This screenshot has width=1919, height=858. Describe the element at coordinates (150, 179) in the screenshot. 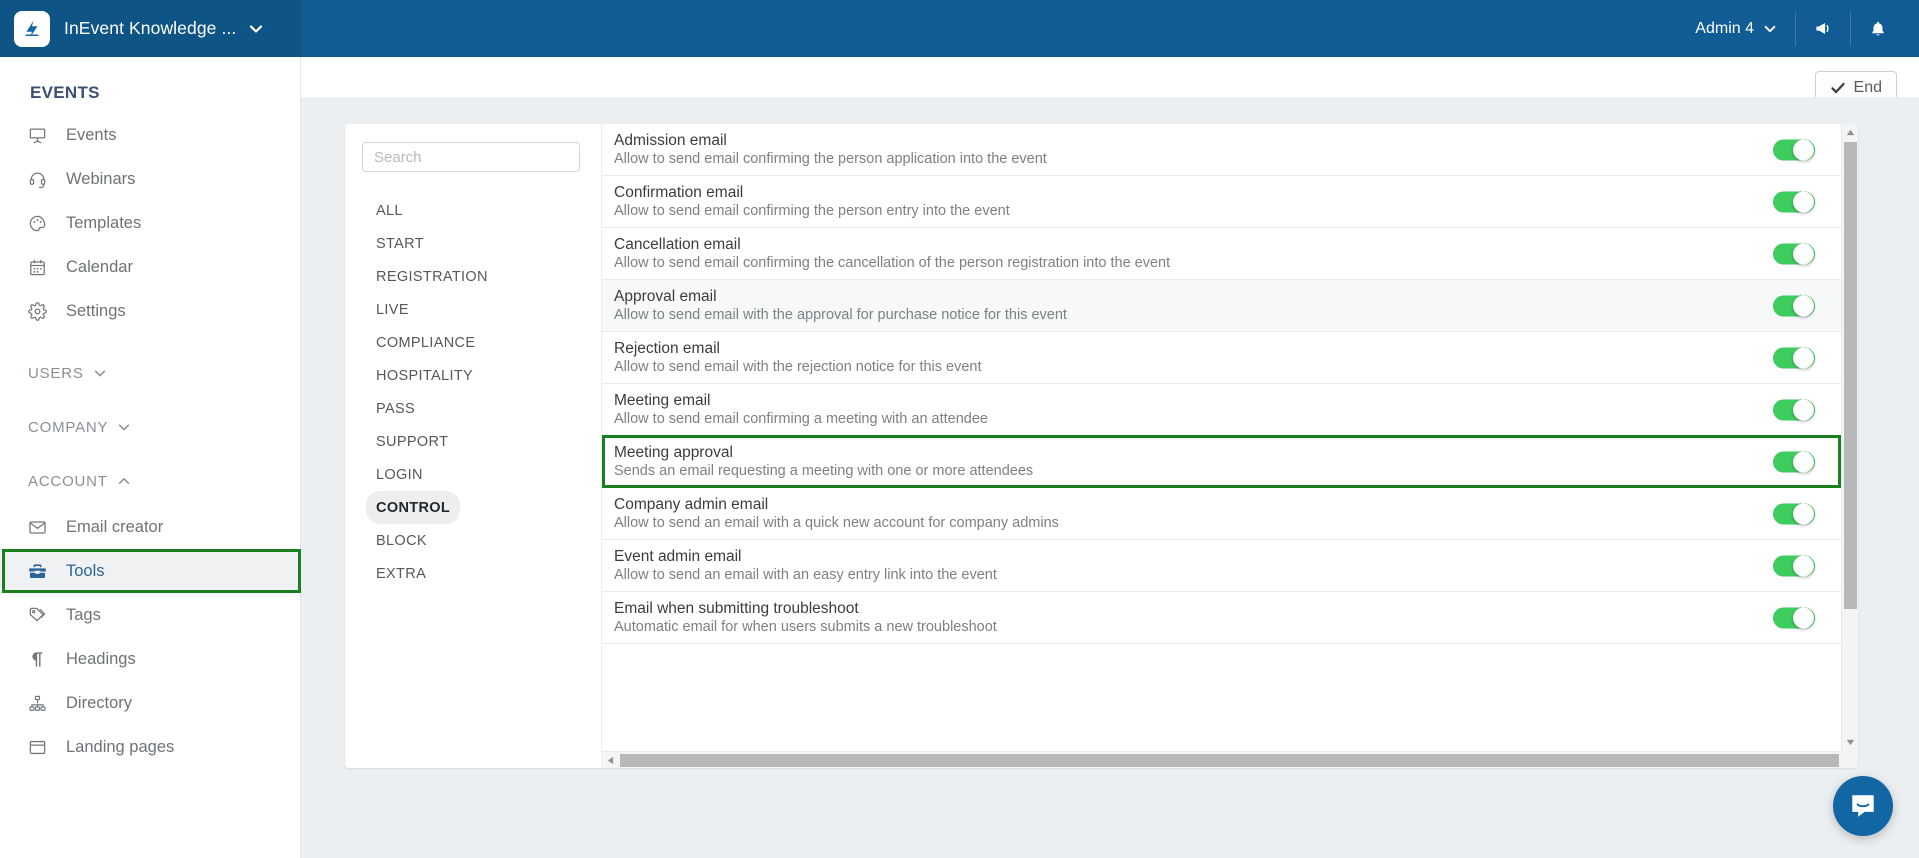

I see `sidebar-item-webinars: Webinars` at that location.